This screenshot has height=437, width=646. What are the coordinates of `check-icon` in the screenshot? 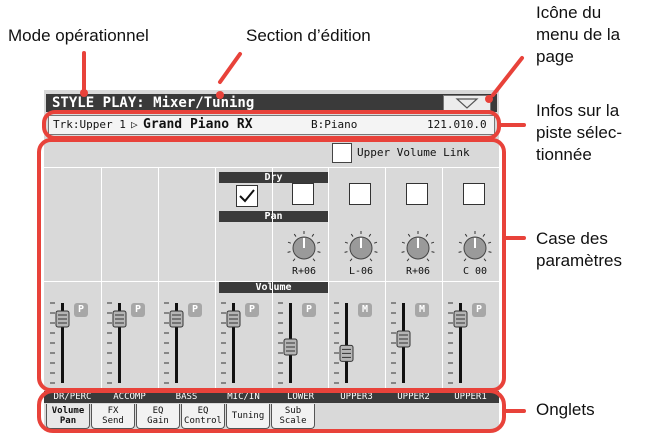 It's located at (247, 196).